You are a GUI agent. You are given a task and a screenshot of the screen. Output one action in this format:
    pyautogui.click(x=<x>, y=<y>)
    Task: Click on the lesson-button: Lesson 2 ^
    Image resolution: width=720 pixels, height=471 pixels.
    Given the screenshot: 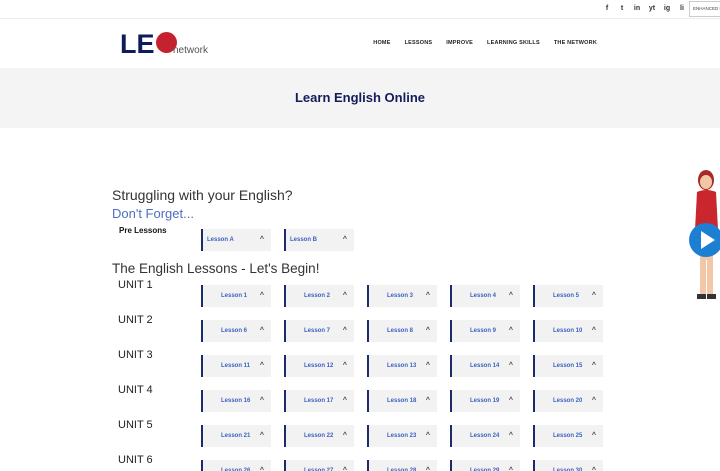 What is the action you would take?
    pyautogui.click(x=319, y=296)
    